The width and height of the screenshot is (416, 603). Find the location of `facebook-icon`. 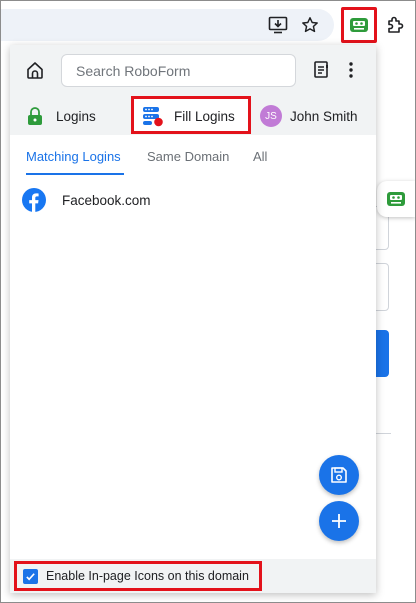

facebook-icon is located at coordinates (34, 200).